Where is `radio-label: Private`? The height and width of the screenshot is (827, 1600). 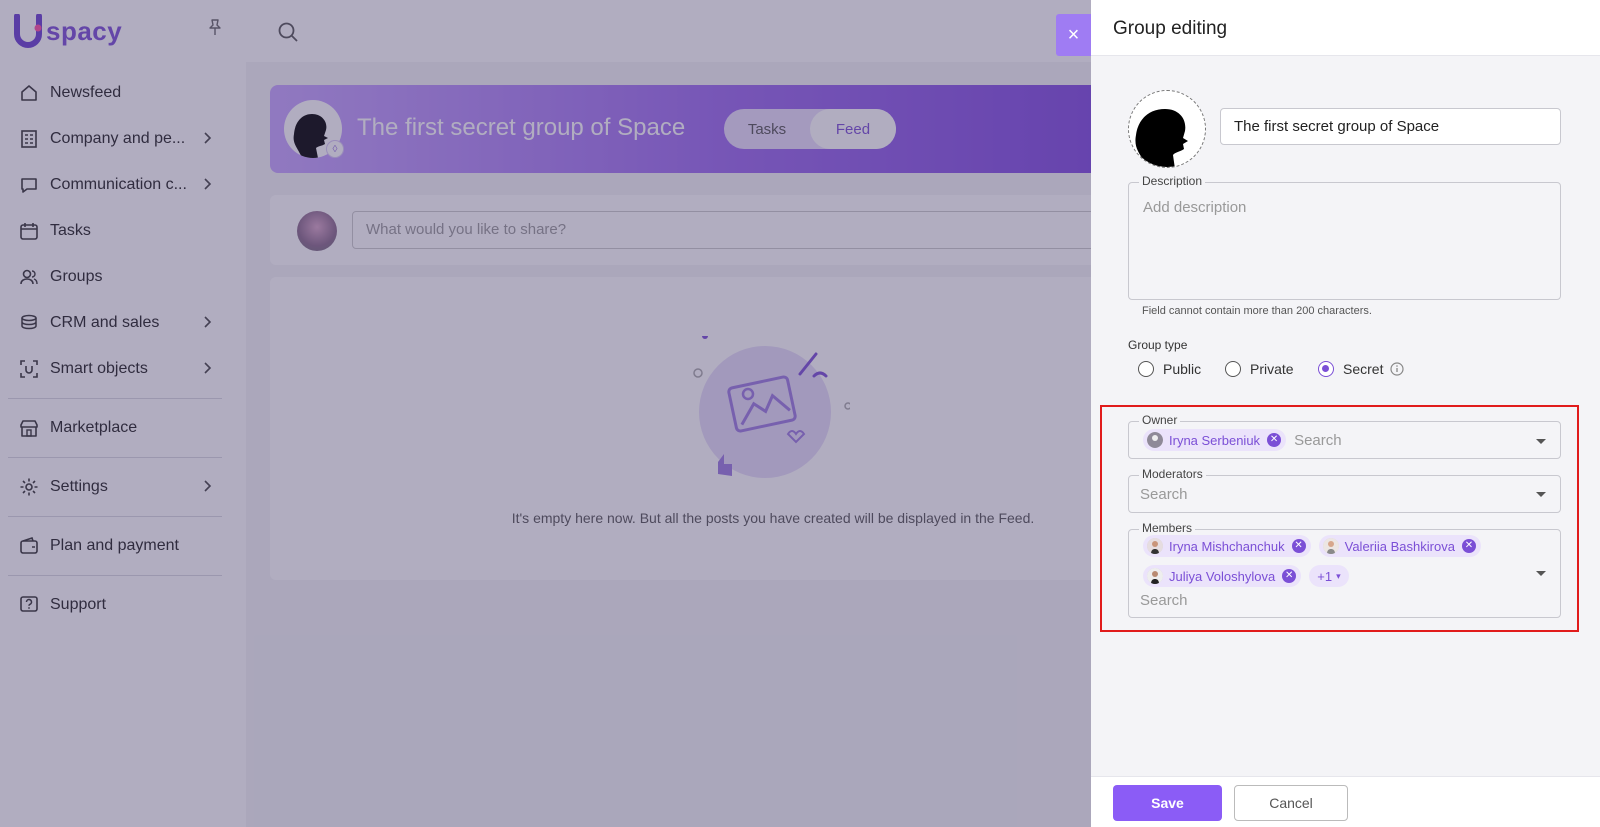
radio-label: Private is located at coordinates (1272, 369).